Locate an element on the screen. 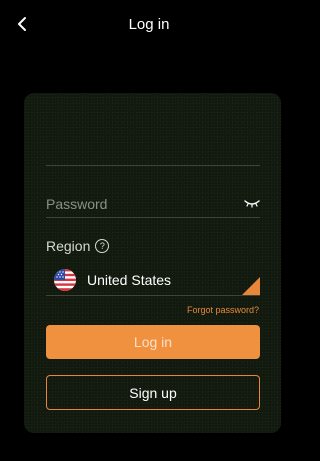  password-input is located at coordinates (141, 204).